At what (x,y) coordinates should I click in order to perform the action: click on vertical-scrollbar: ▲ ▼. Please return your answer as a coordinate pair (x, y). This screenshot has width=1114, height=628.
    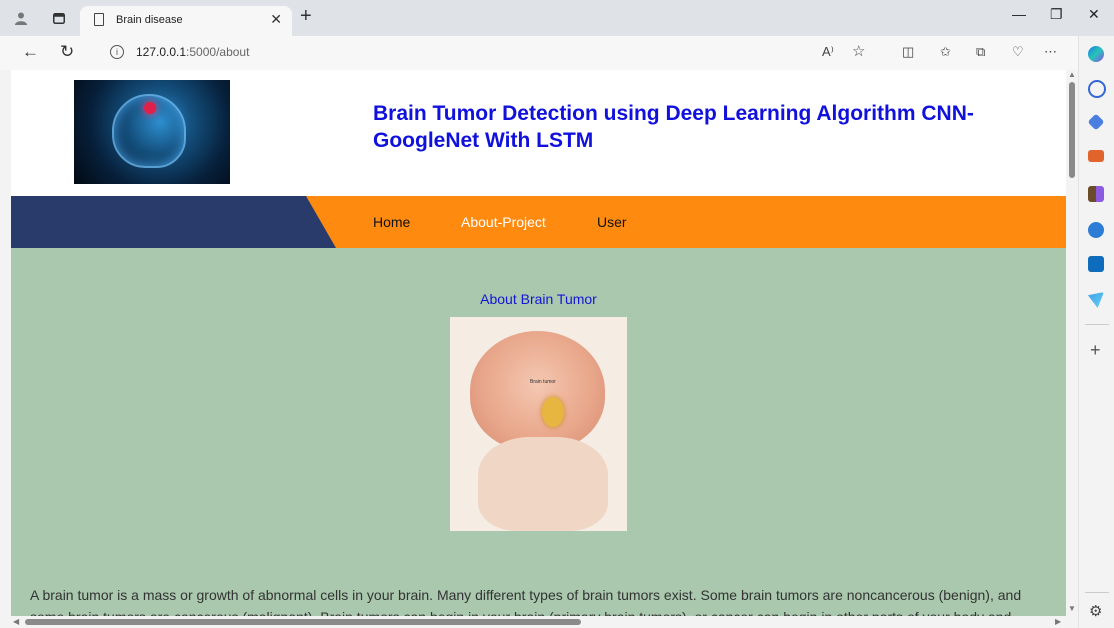
    Looking at the image, I should click on (1072, 344).